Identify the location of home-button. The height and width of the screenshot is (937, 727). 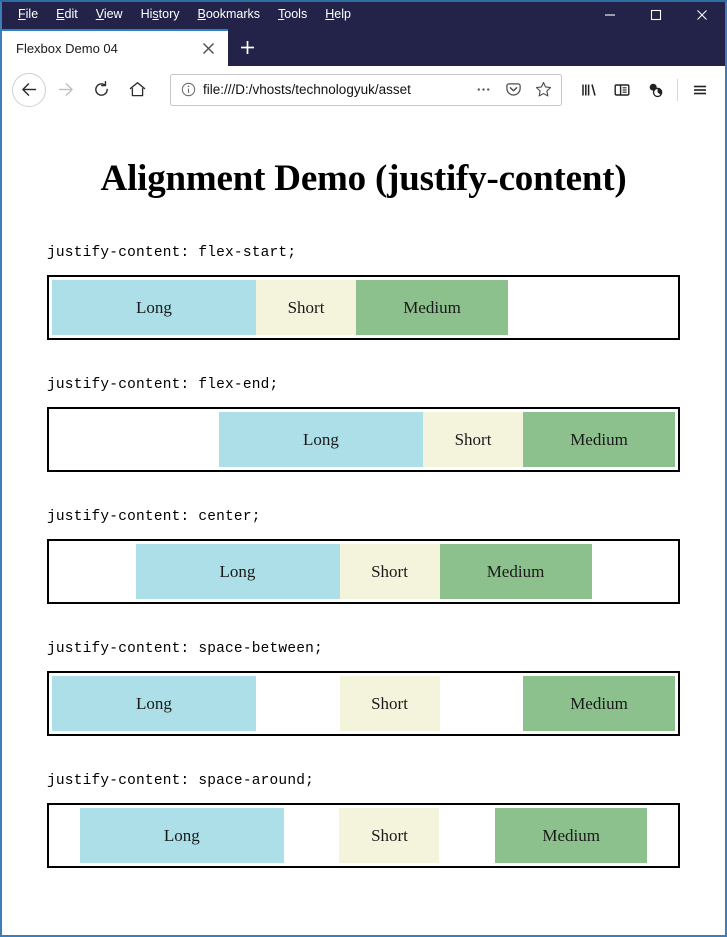
(137, 90).